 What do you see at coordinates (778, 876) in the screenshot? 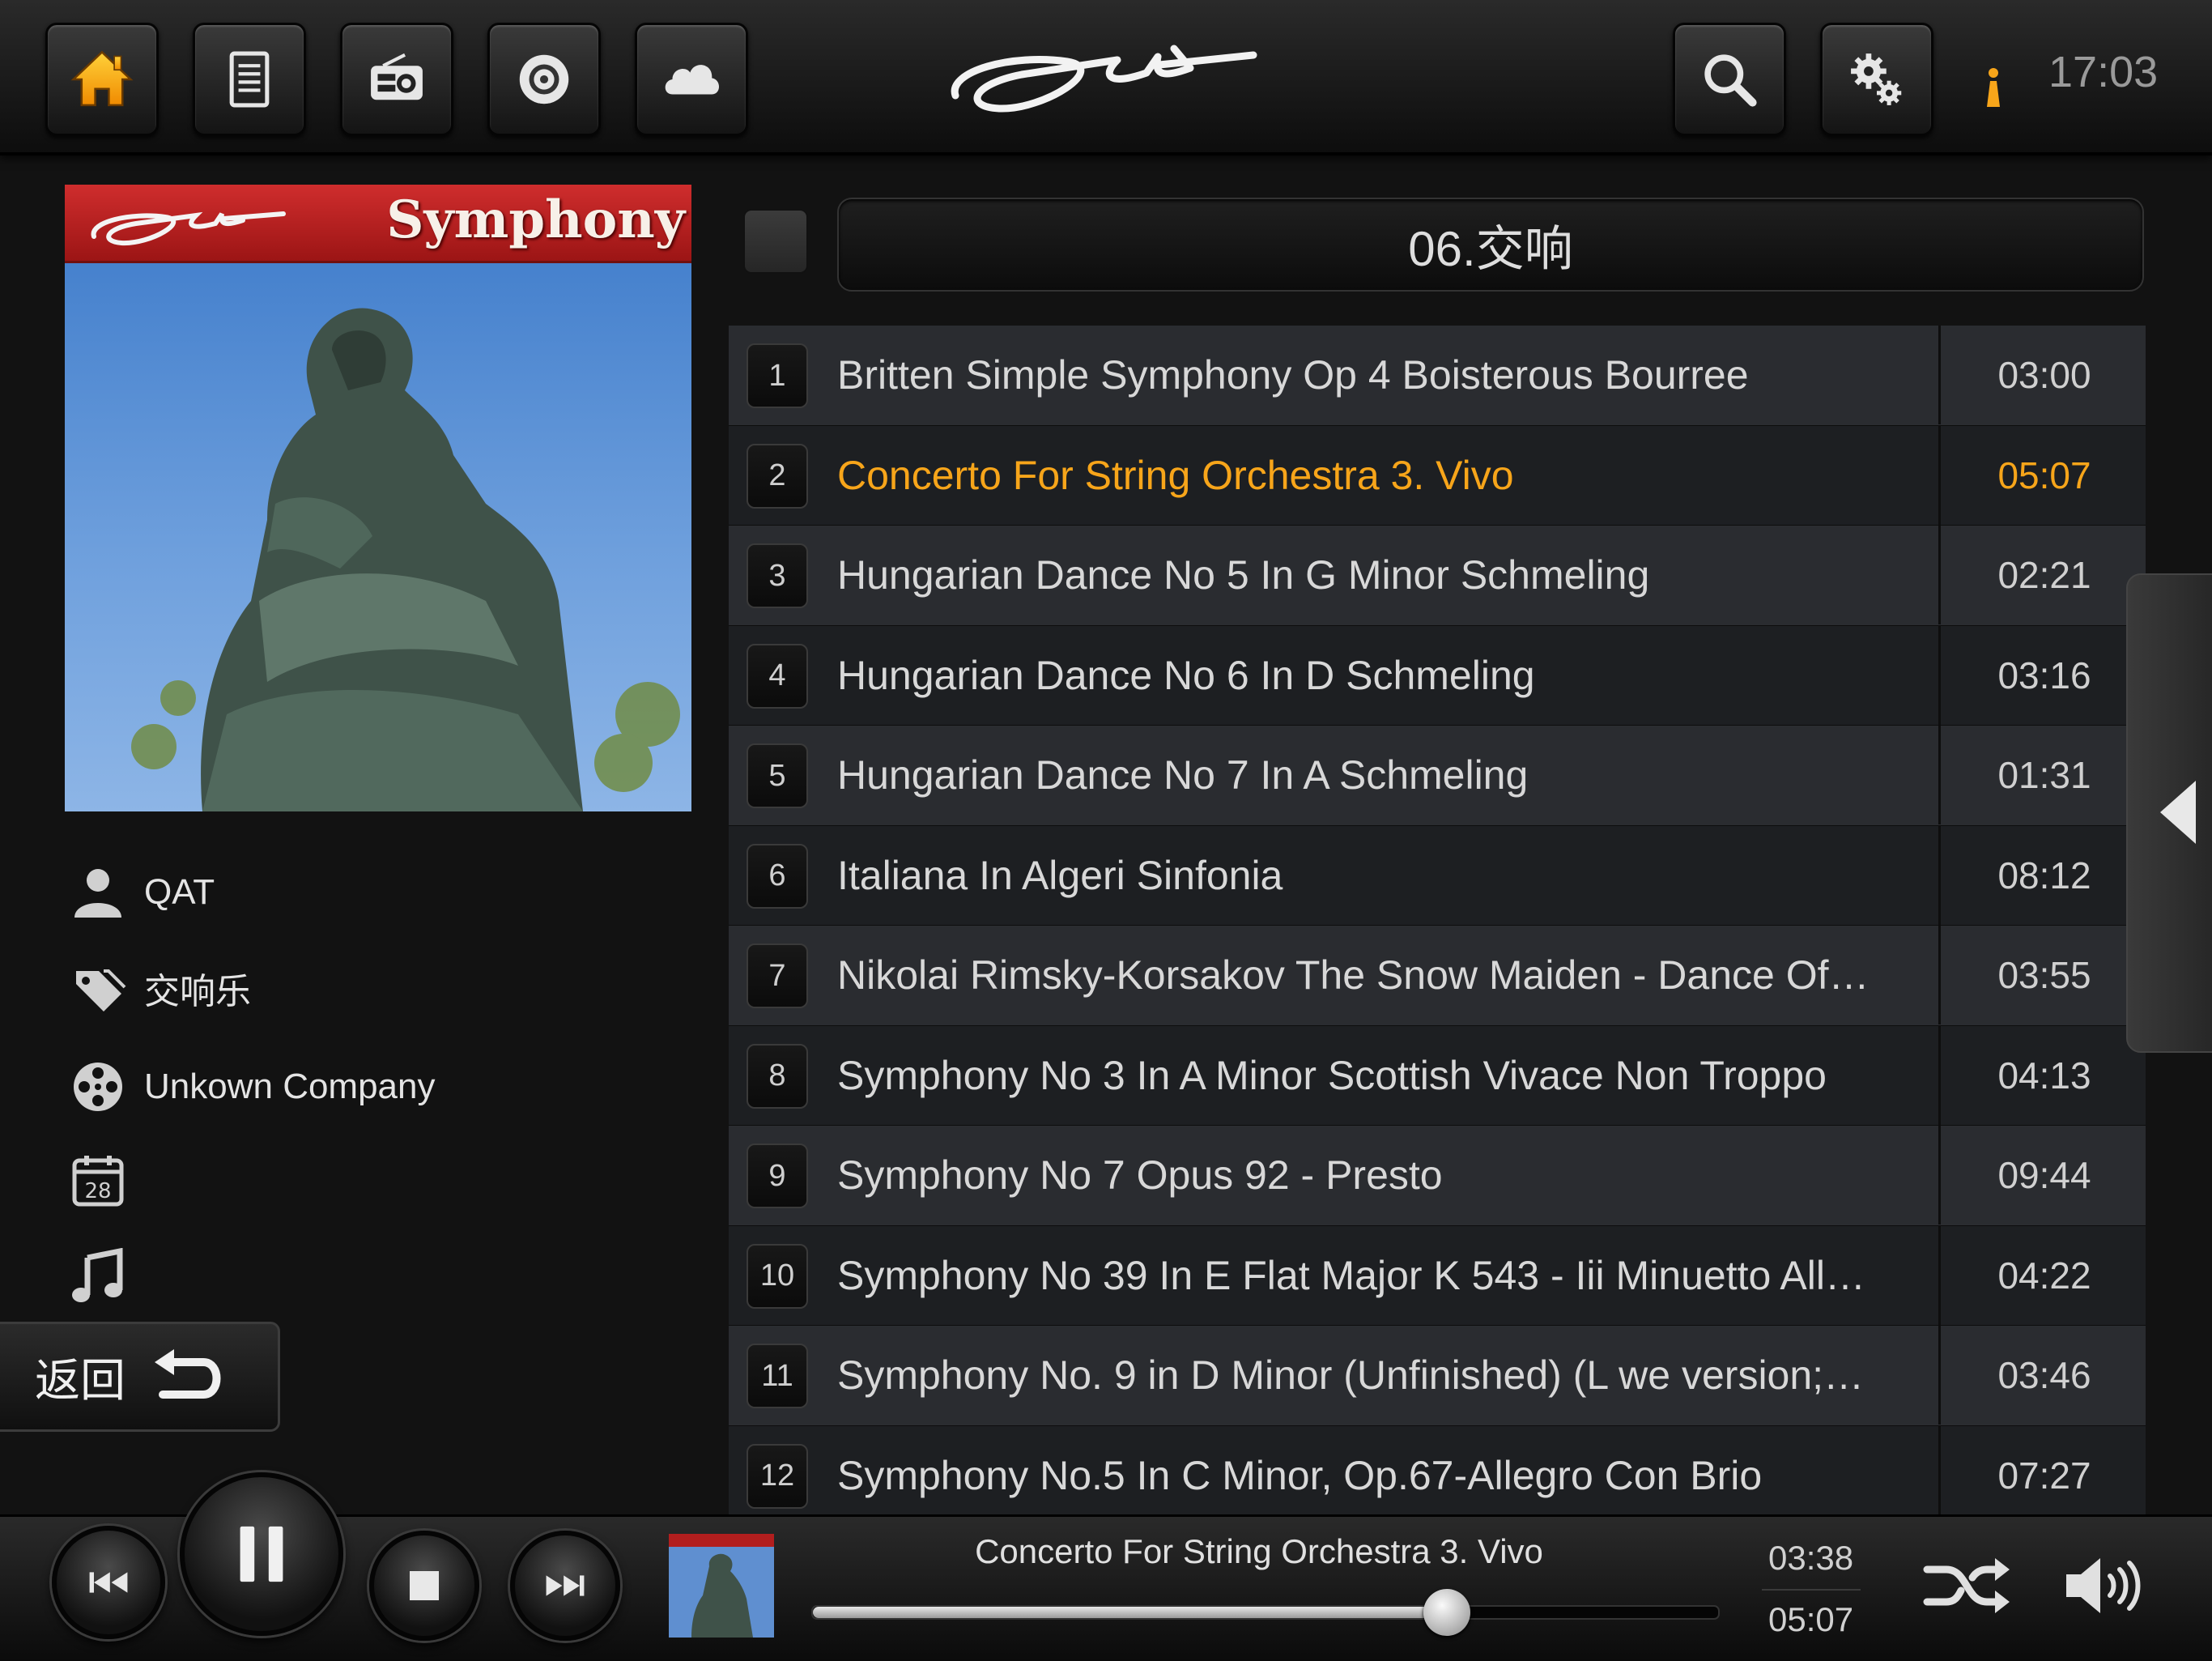
I see `track-number: 6` at bounding box center [778, 876].